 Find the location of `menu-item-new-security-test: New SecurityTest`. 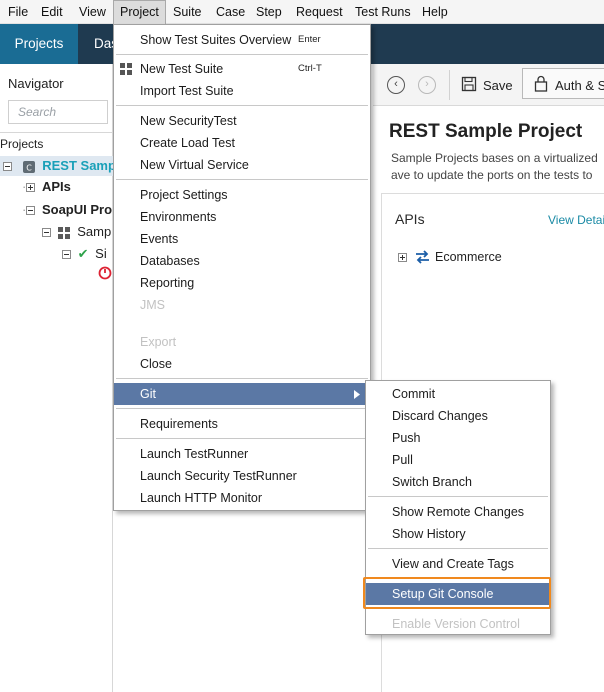

menu-item-new-security-test: New SecurityTest is located at coordinates (242, 121).